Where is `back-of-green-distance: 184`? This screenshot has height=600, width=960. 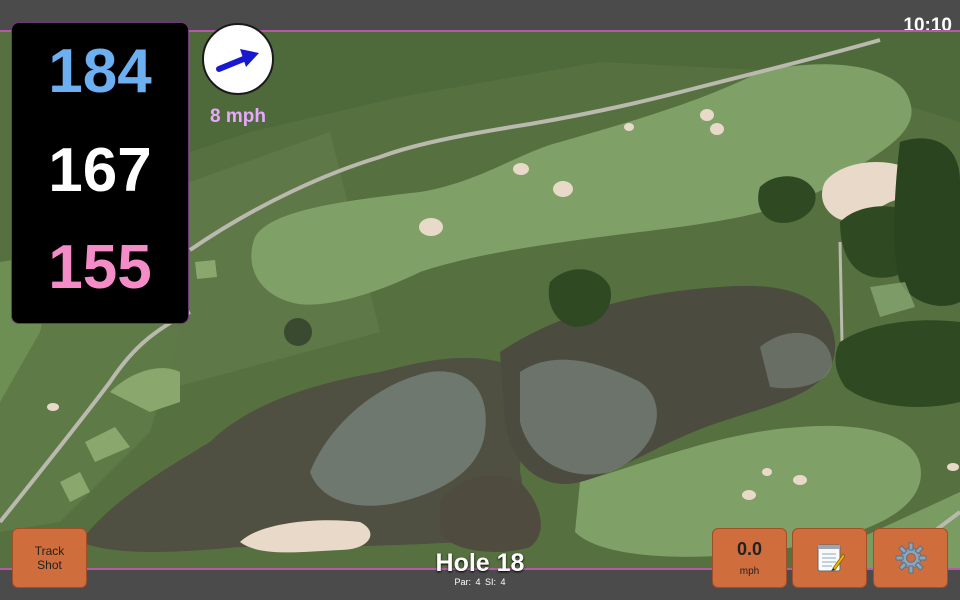
back-of-green-distance: 184 is located at coordinates (100, 71).